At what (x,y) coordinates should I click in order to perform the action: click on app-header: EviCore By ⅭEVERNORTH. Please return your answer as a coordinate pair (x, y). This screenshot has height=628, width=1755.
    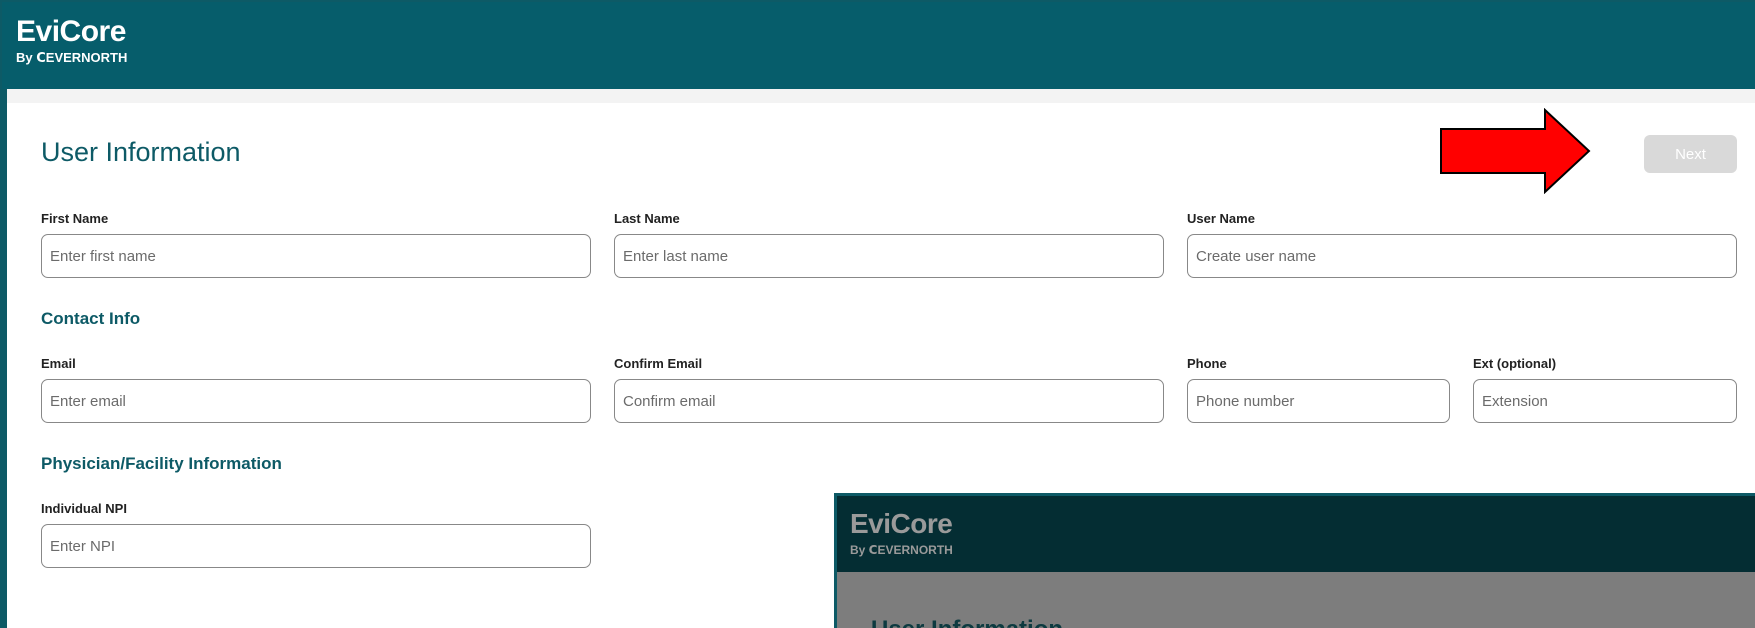
    Looking at the image, I should click on (878, 45).